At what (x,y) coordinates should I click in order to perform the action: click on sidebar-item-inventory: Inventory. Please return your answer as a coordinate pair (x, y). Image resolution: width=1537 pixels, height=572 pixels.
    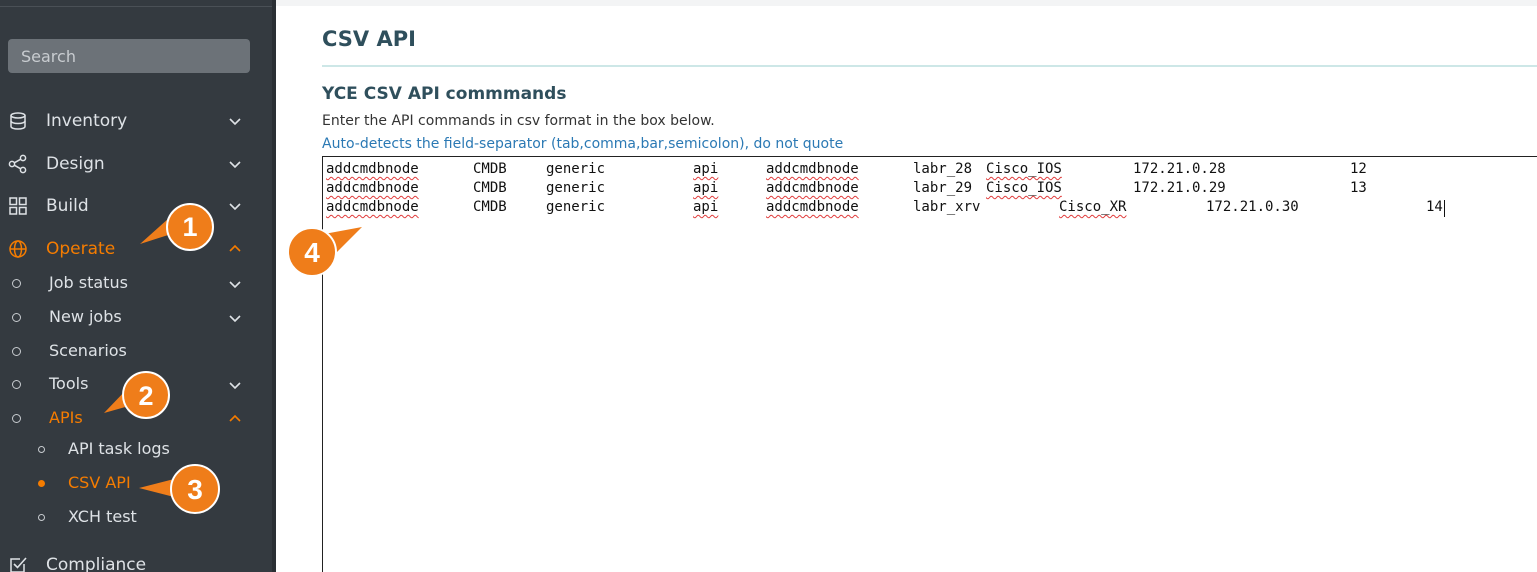
    Looking at the image, I should click on (136, 121).